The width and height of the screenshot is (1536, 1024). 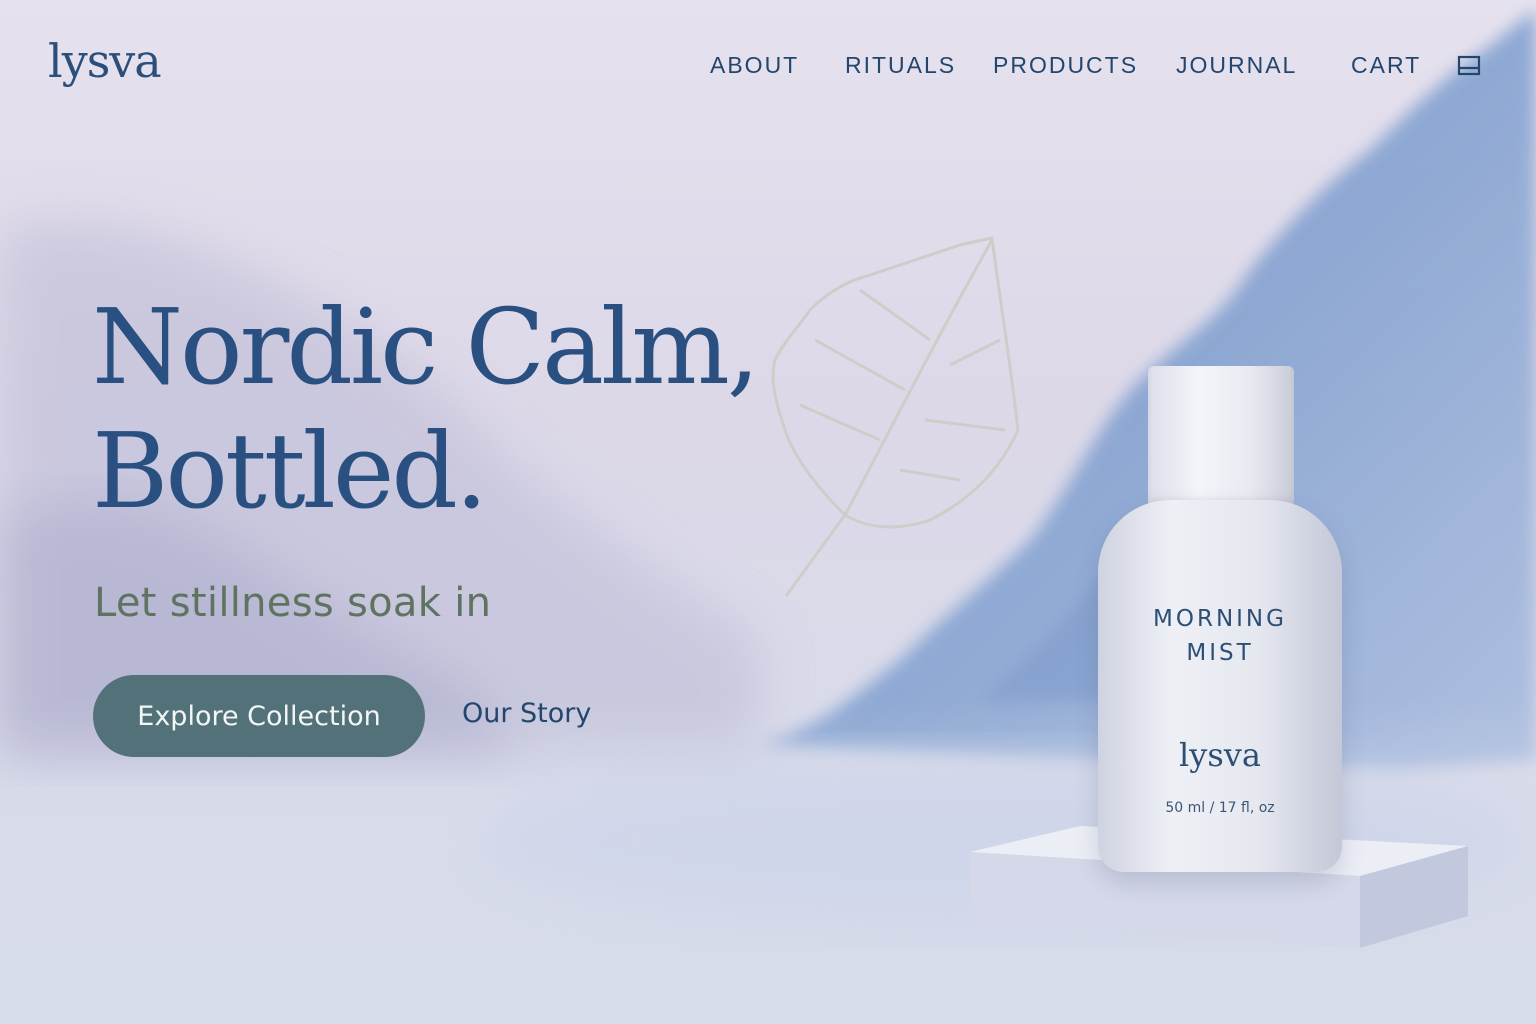 What do you see at coordinates (526, 713) in the screenshot?
I see `our-story-link: Our Story` at bounding box center [526, 713].